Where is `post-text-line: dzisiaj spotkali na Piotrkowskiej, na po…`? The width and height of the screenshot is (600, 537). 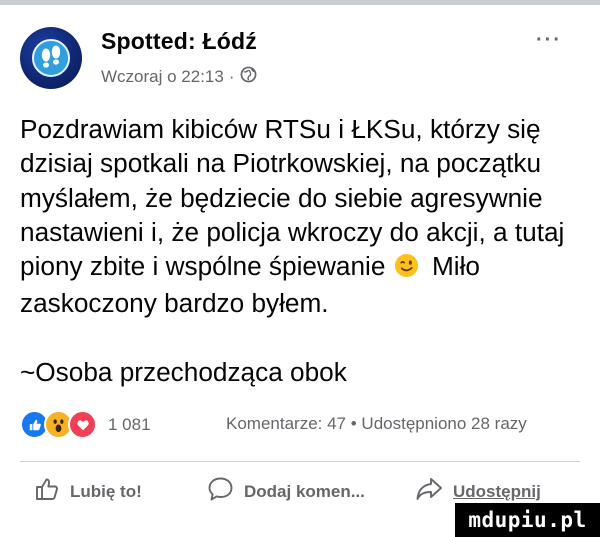
post-text-line: dzisiaj spotkali na Piotrkowskiej, na po… is located at coordinates (281, 163).